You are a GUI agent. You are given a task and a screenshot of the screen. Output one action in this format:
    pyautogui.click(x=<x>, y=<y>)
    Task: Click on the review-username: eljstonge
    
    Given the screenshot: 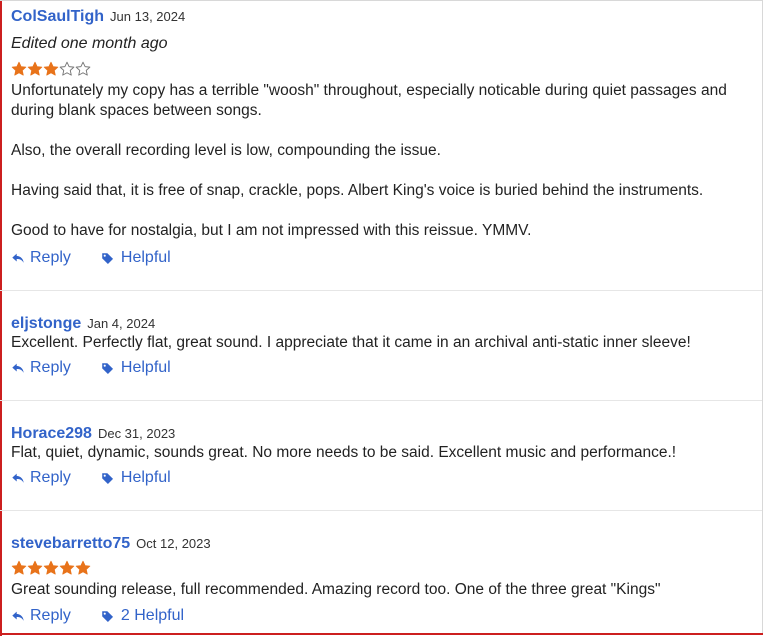 What is the action you would take?
    pyautogui.click(x=46, y=324)
    